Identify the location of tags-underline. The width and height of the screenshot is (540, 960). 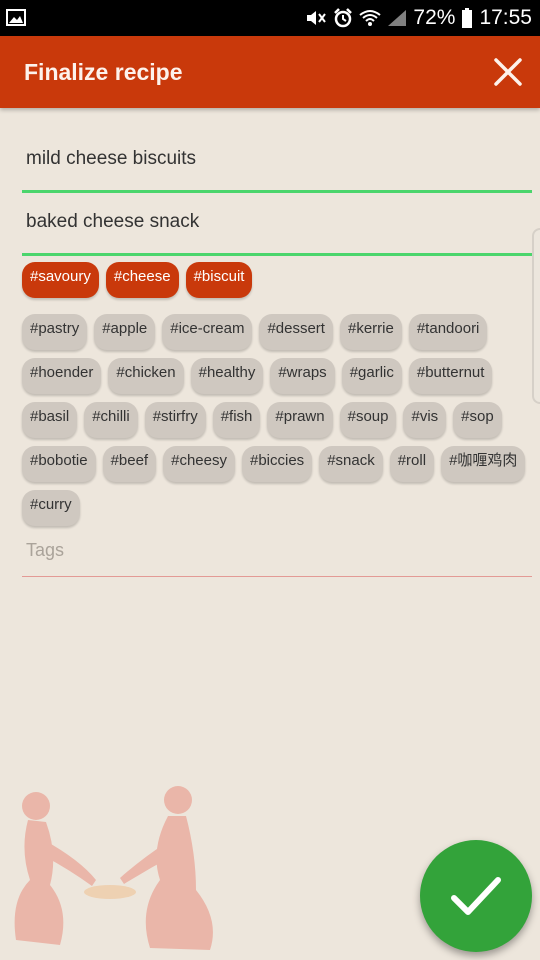
(277, 576).